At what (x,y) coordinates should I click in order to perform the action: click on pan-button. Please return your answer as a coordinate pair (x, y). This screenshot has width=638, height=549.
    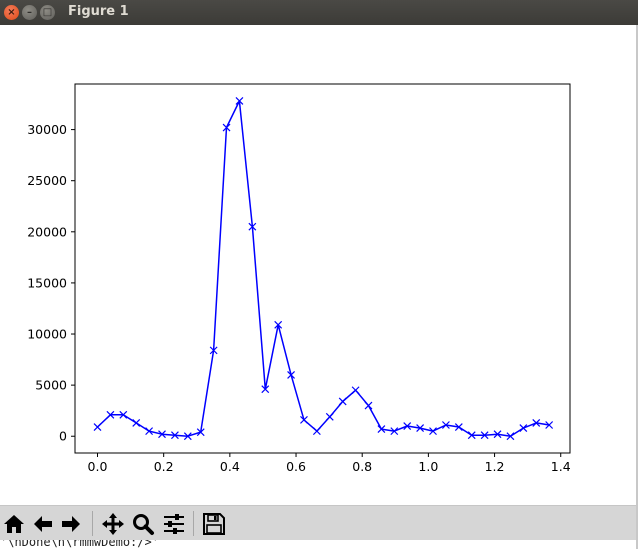
    Looking at the image, I should click on (112, 523).